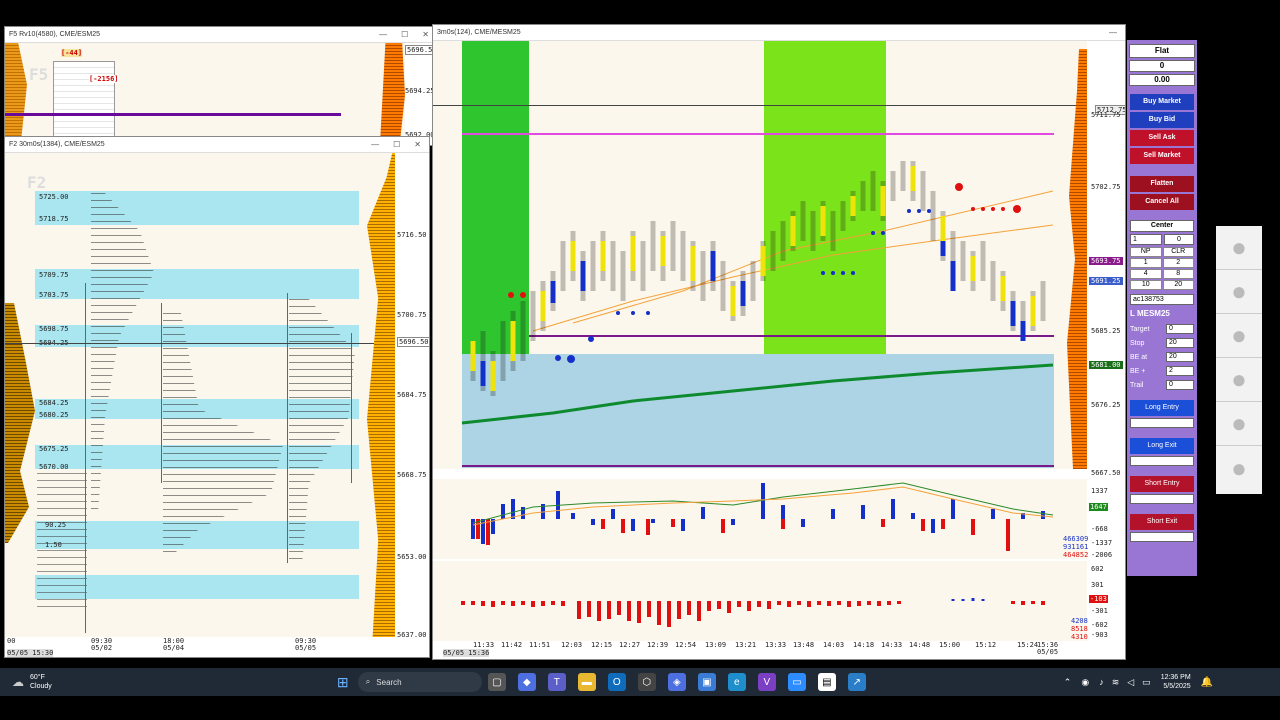 The image size is (1280, 720). What do you see at coordinates (1178, 252) in the screenshot?
I see `qty-grid-cell: CLR` at bounding box center [1178, 252].